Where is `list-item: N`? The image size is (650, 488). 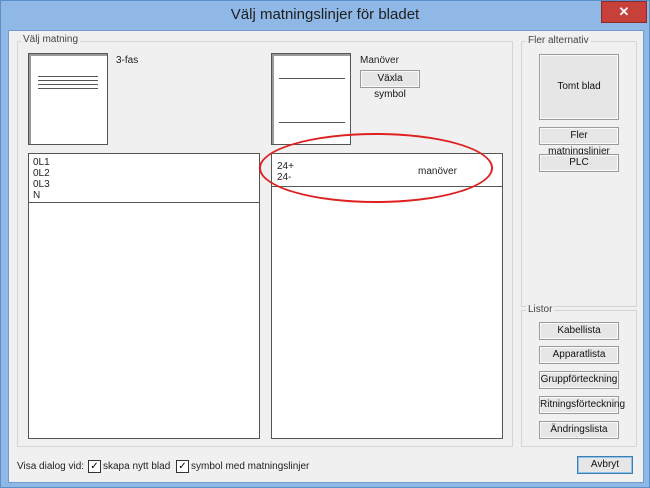
list-item: N is located at coordinates (36, 195).